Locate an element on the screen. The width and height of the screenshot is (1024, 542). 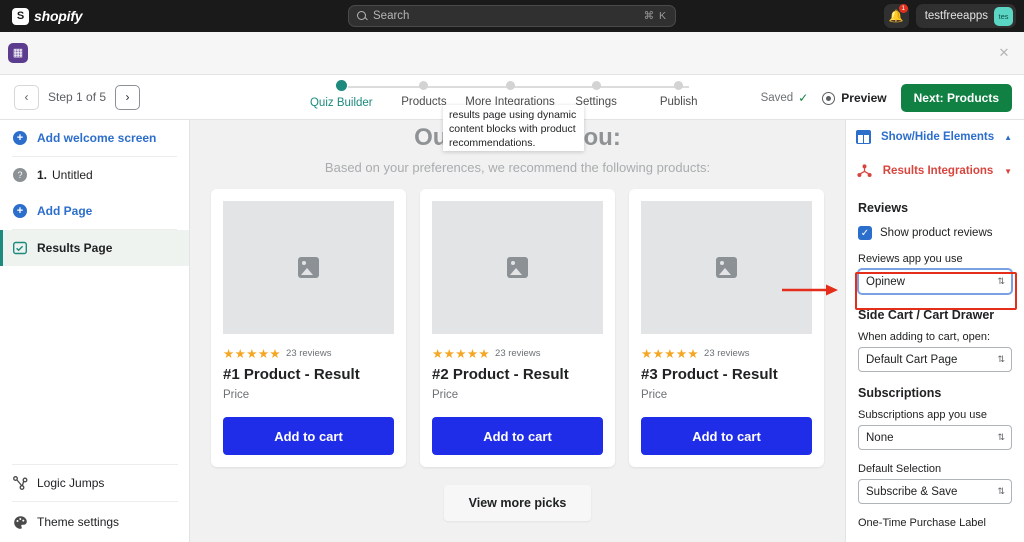
search-placeholder: Search is located at coordinates (391, 16).